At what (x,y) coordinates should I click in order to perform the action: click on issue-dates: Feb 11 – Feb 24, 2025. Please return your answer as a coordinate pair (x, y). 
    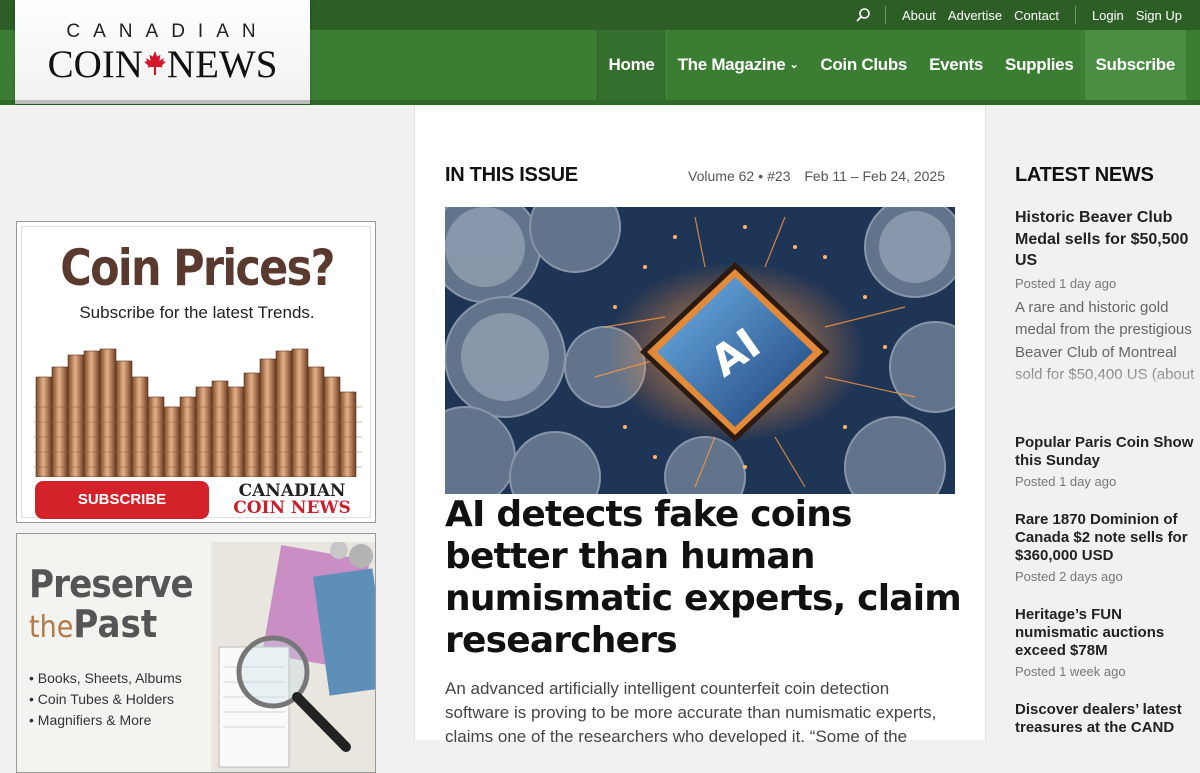
    Looking at the image, I should click on (874, 176).